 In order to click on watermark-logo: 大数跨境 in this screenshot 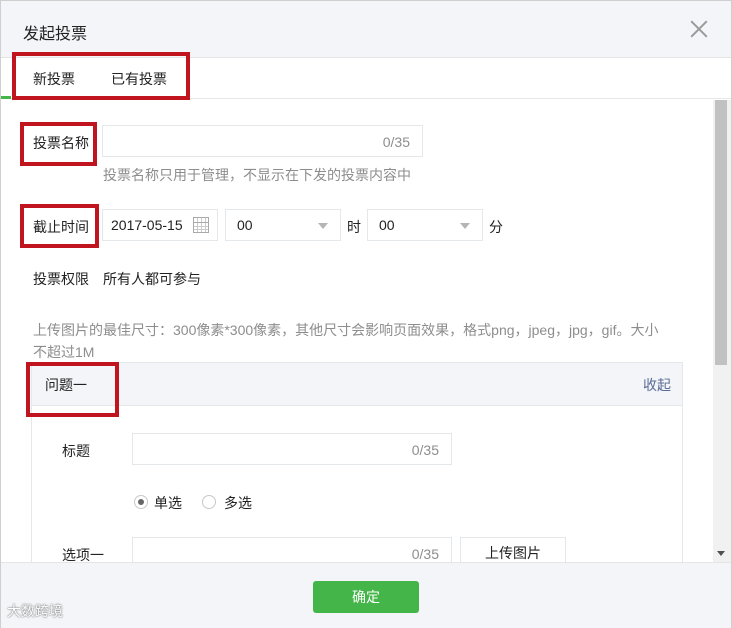, I will do `click(35, 611)`.